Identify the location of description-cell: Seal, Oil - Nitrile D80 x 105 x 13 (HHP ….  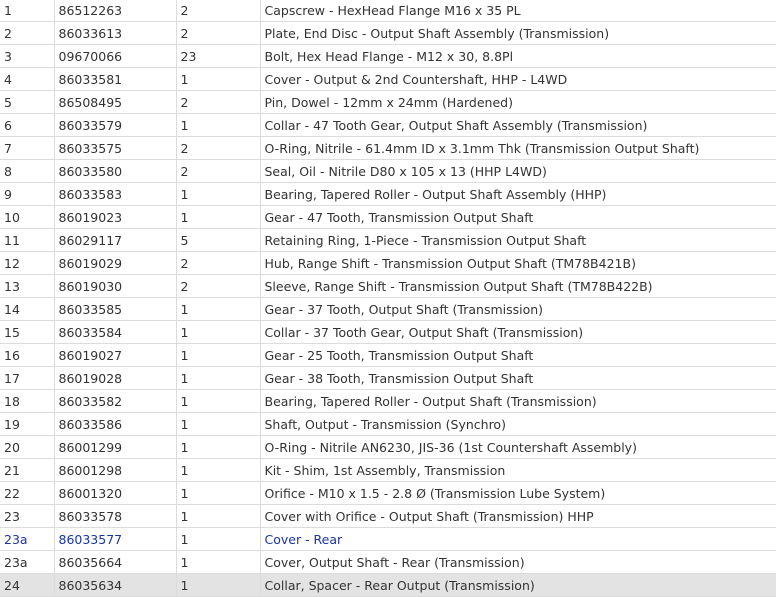
(518, 171).